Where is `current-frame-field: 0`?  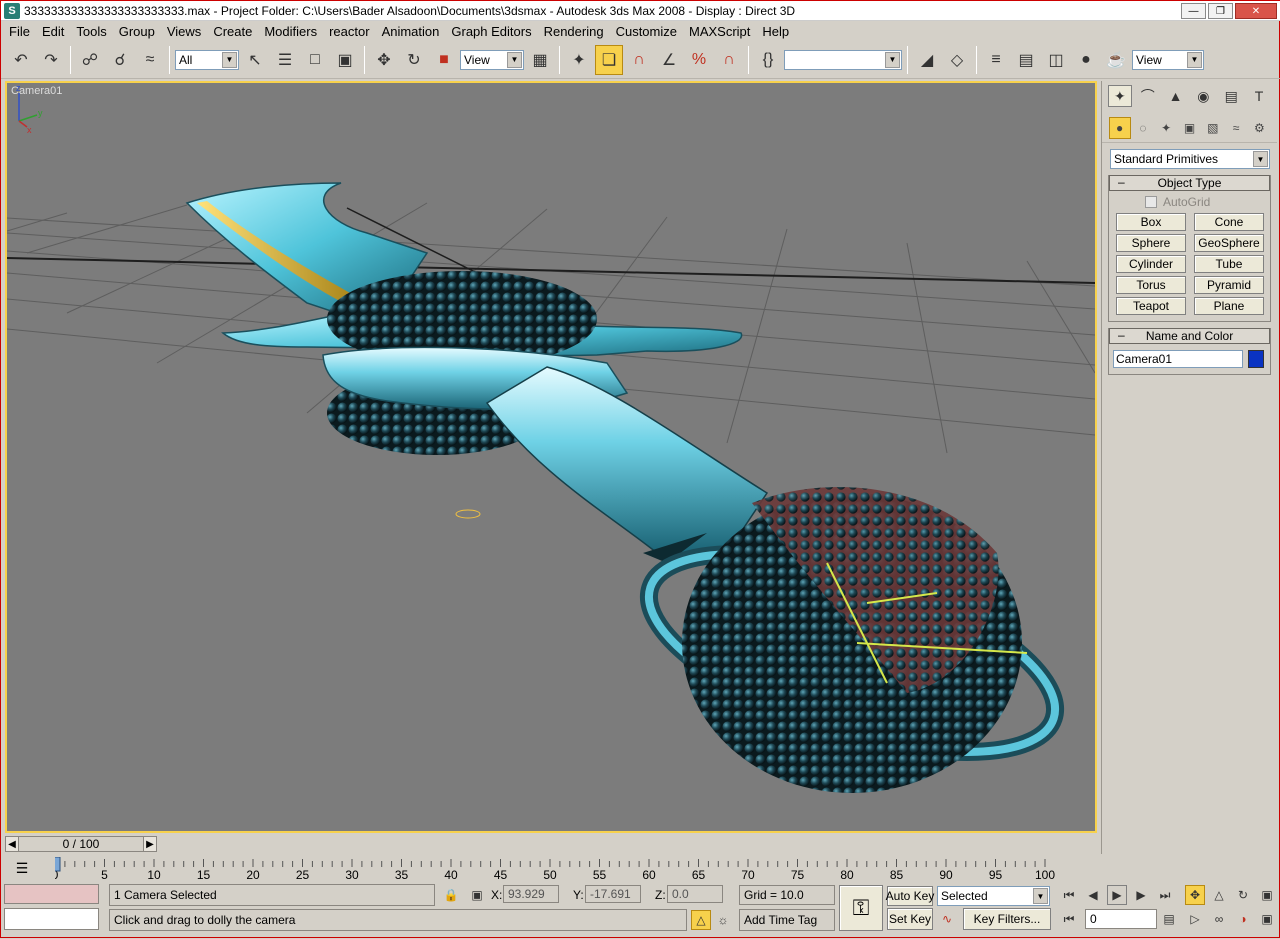 current-frame-field: 0 is located at coordinates (1121, 919).